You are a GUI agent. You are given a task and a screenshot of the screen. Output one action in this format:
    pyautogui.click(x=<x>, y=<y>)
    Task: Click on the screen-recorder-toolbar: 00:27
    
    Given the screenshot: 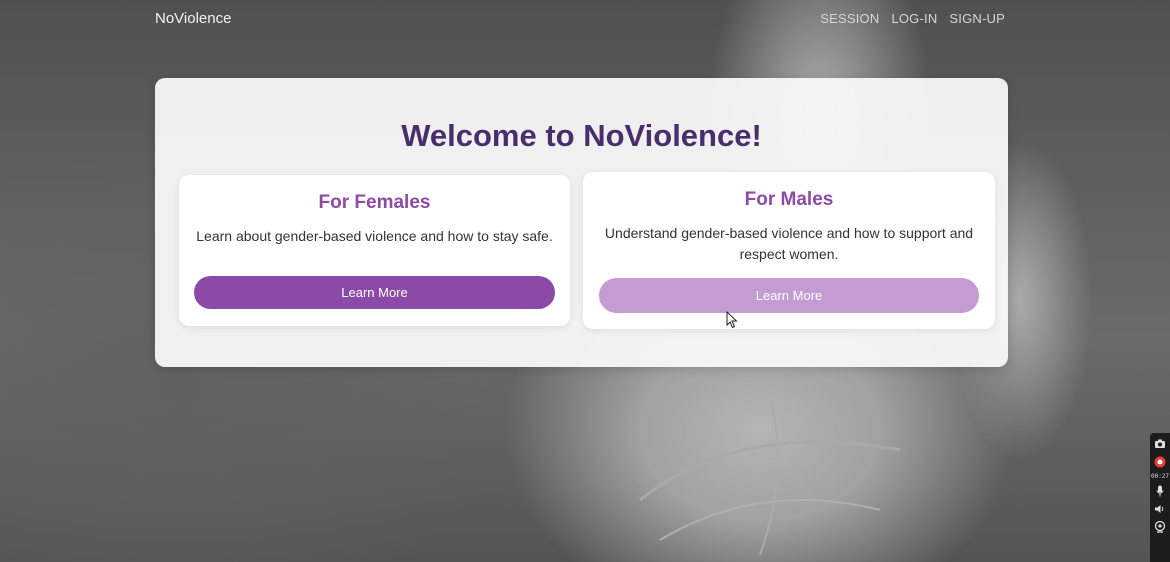 What is the action you would take?
    pyautogui.click(x=1160, y=497)
    